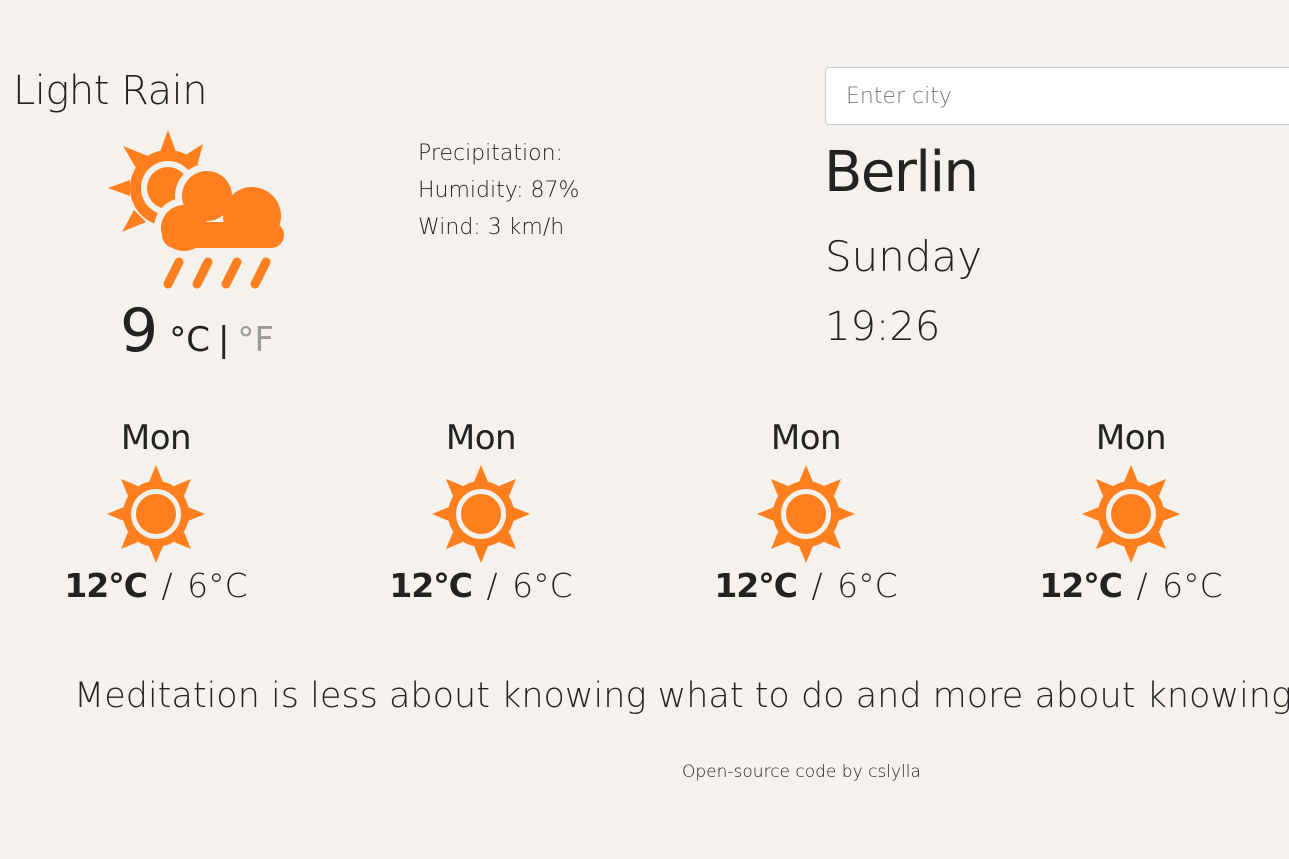  I want to click on forecast-day-4: Mon 12°C / 6°C, so click(1131, 510).